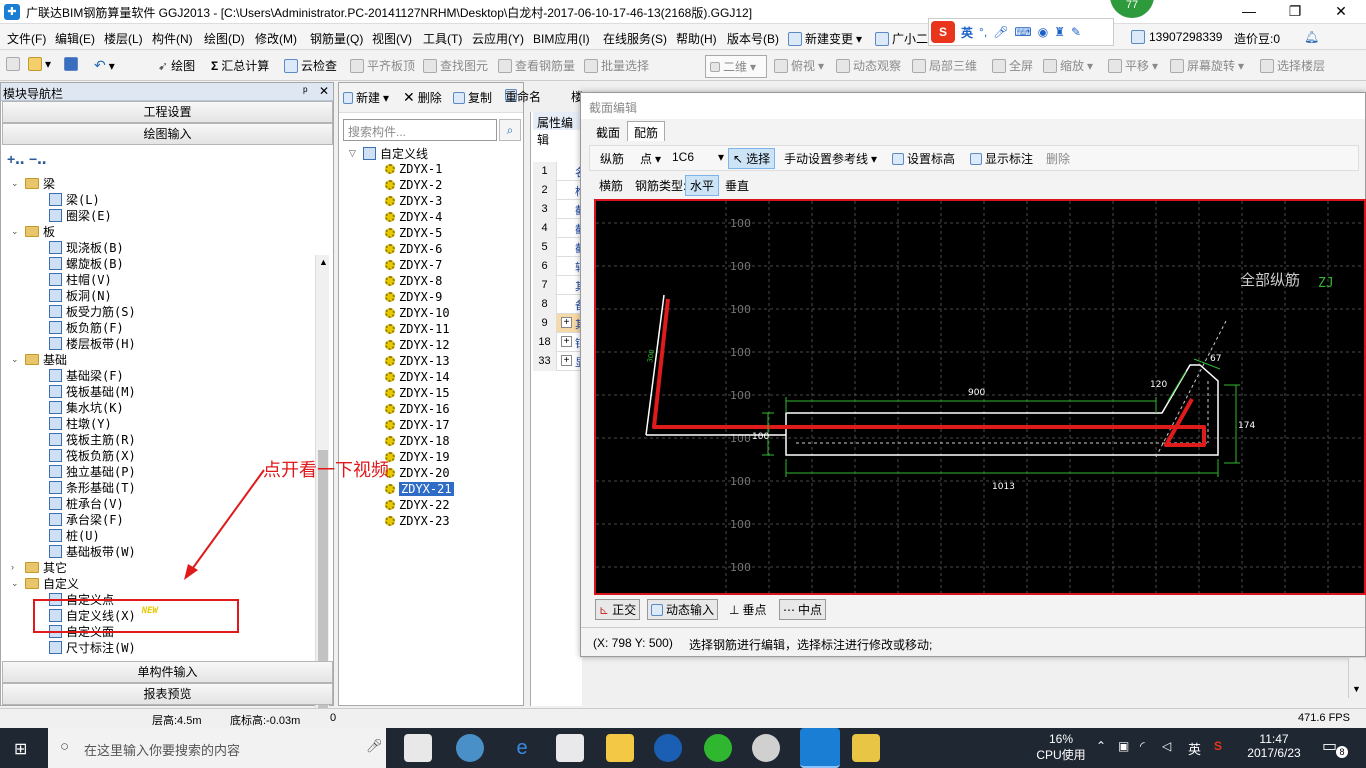 The width and height of the screenshot is (1366, 768). What do you see at coordinates (559, 266) in the screenshot?
I see `property-row: 6轴` at bounding box center [559, 266].